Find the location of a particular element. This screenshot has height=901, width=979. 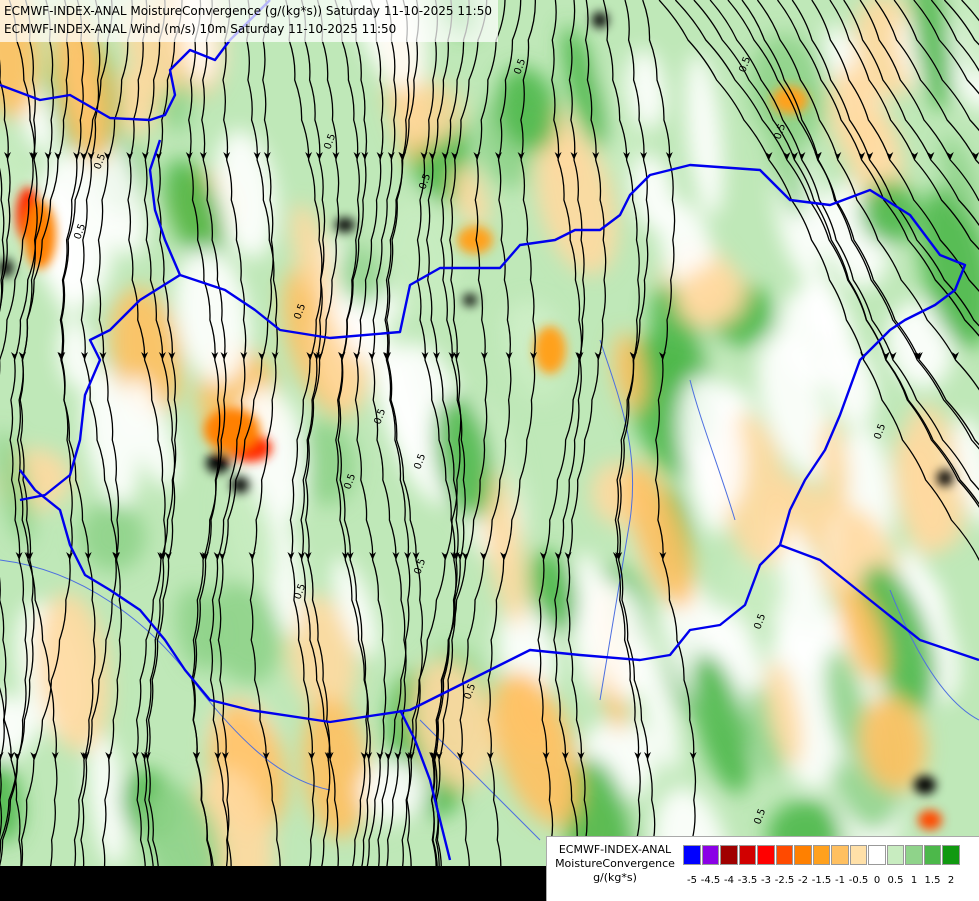

legend-tick-label: 2 is located at coordinates (951, 880).